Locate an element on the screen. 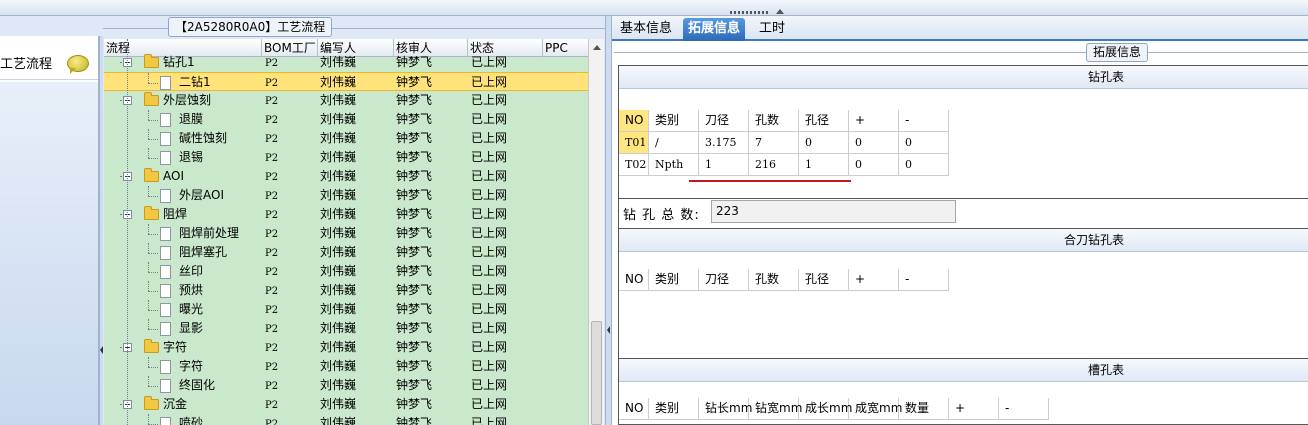 The width and height of the screenshot is (1308, 425). grid-cell: T02 is located at coordinates (634, 165).